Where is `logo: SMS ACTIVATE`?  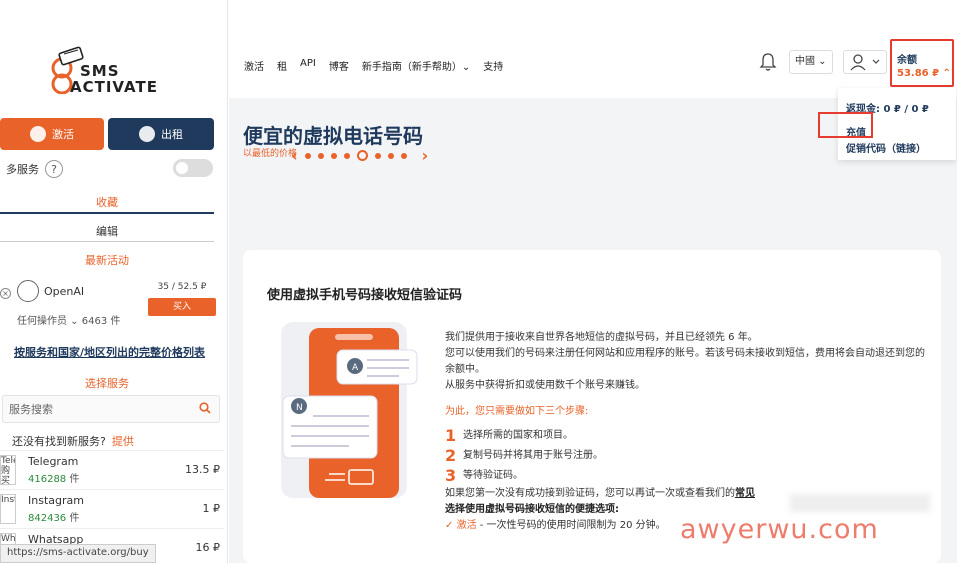 logo: SMS ACTIVATE is located at coordinates (110, 70).